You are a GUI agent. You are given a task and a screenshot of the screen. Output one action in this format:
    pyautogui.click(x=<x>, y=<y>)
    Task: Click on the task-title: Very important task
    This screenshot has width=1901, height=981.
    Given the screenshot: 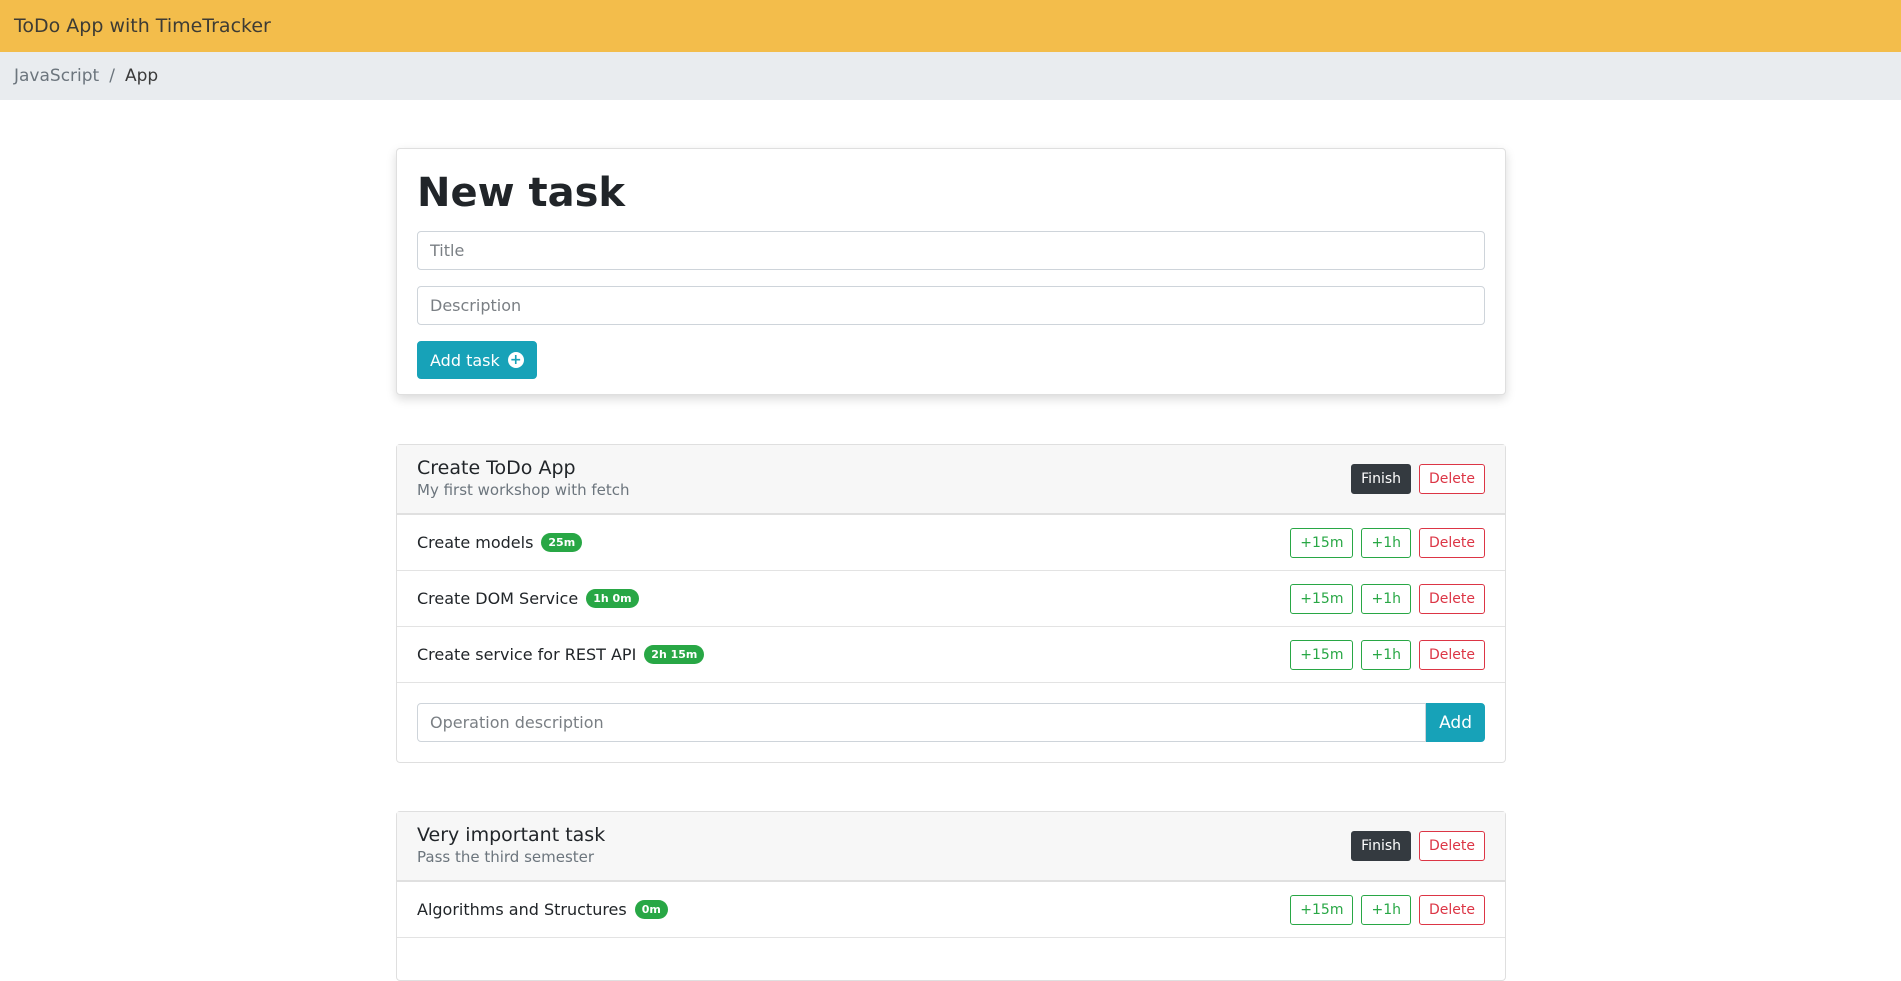 What is the action you would take?
    pyautogui.click(x=511, y=835)
    